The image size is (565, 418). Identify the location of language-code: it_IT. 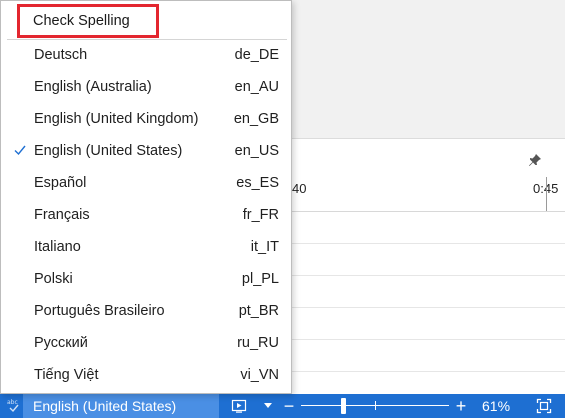
(264, 247).